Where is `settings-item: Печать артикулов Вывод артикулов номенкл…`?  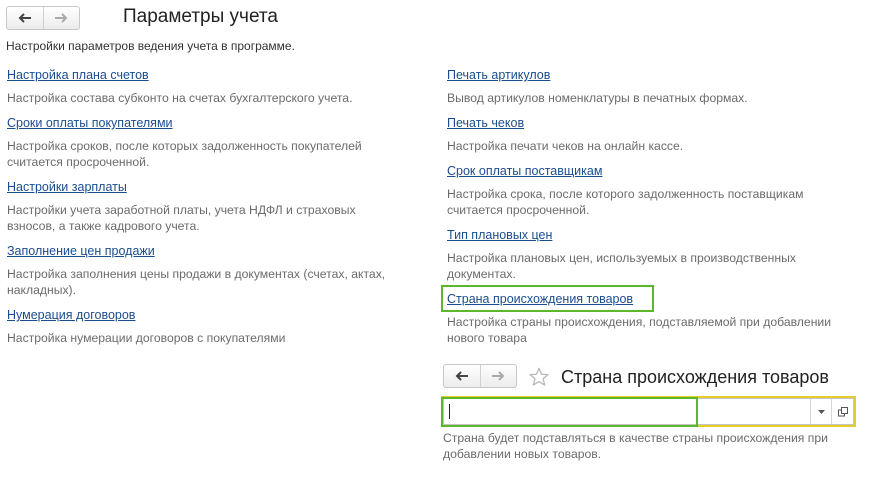
settings-item: Печать артикулов Вывод артикулов номенкл… is located at coordinates (642, 86).